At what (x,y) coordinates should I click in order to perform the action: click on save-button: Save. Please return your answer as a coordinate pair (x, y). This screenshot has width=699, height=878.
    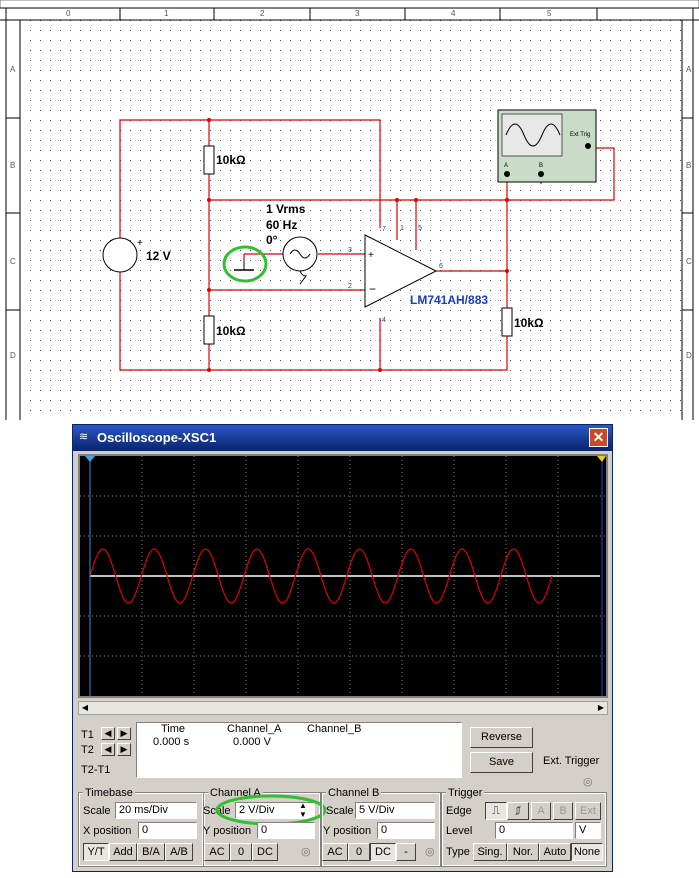
    Looking at the image, I should click on (501, 762).